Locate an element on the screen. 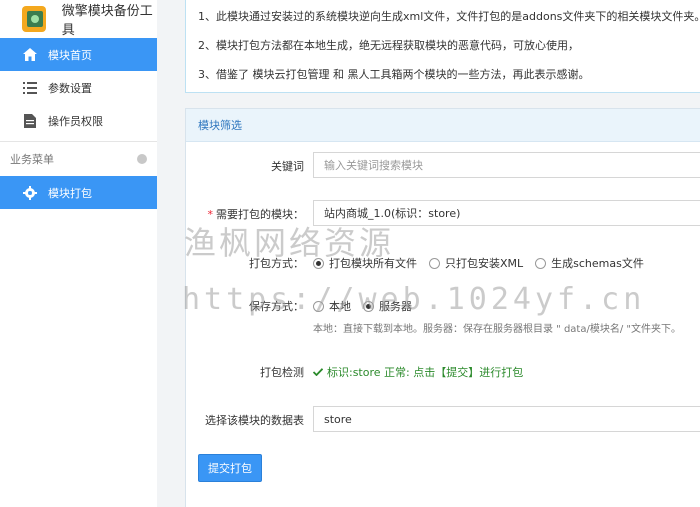  save-mode-label: 保存方式： is located at coordinates (276, 306).